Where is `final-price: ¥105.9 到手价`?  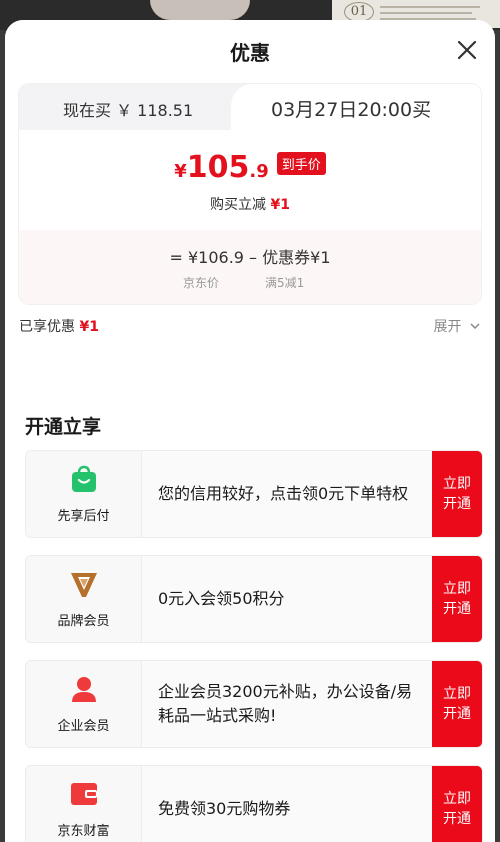
final-price: ¥105.9 到手价 is located at coordinates (250, 167).